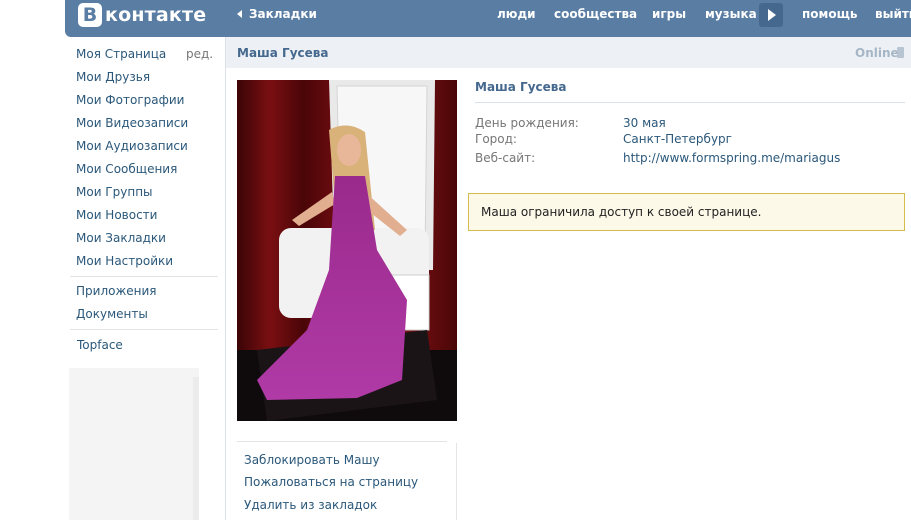  Describe the element at coordinates (90, 15) in the screenshot. I see `logo-letter: В` at that location.